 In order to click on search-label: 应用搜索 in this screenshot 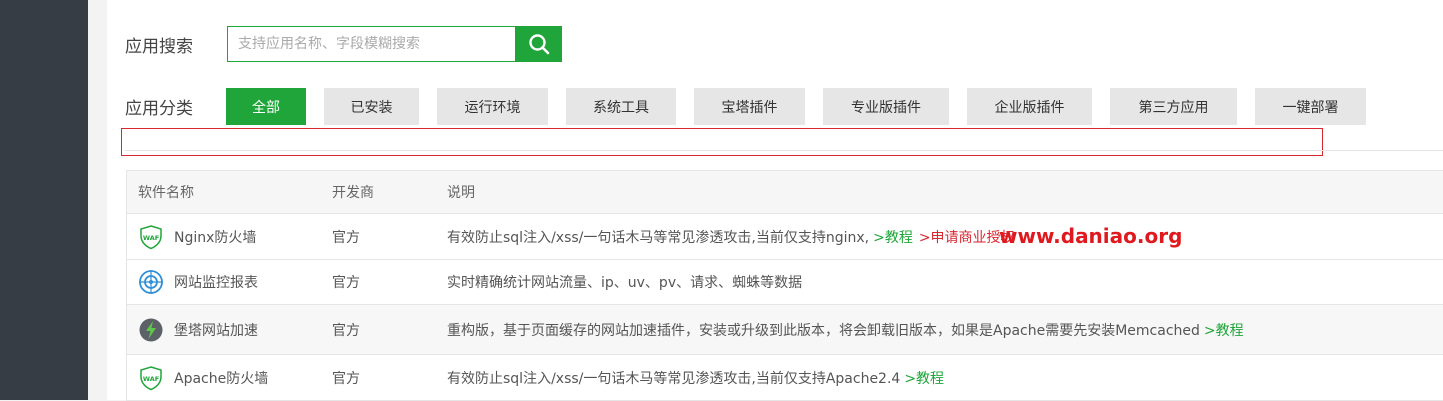, I will do `click(159, 46)`.